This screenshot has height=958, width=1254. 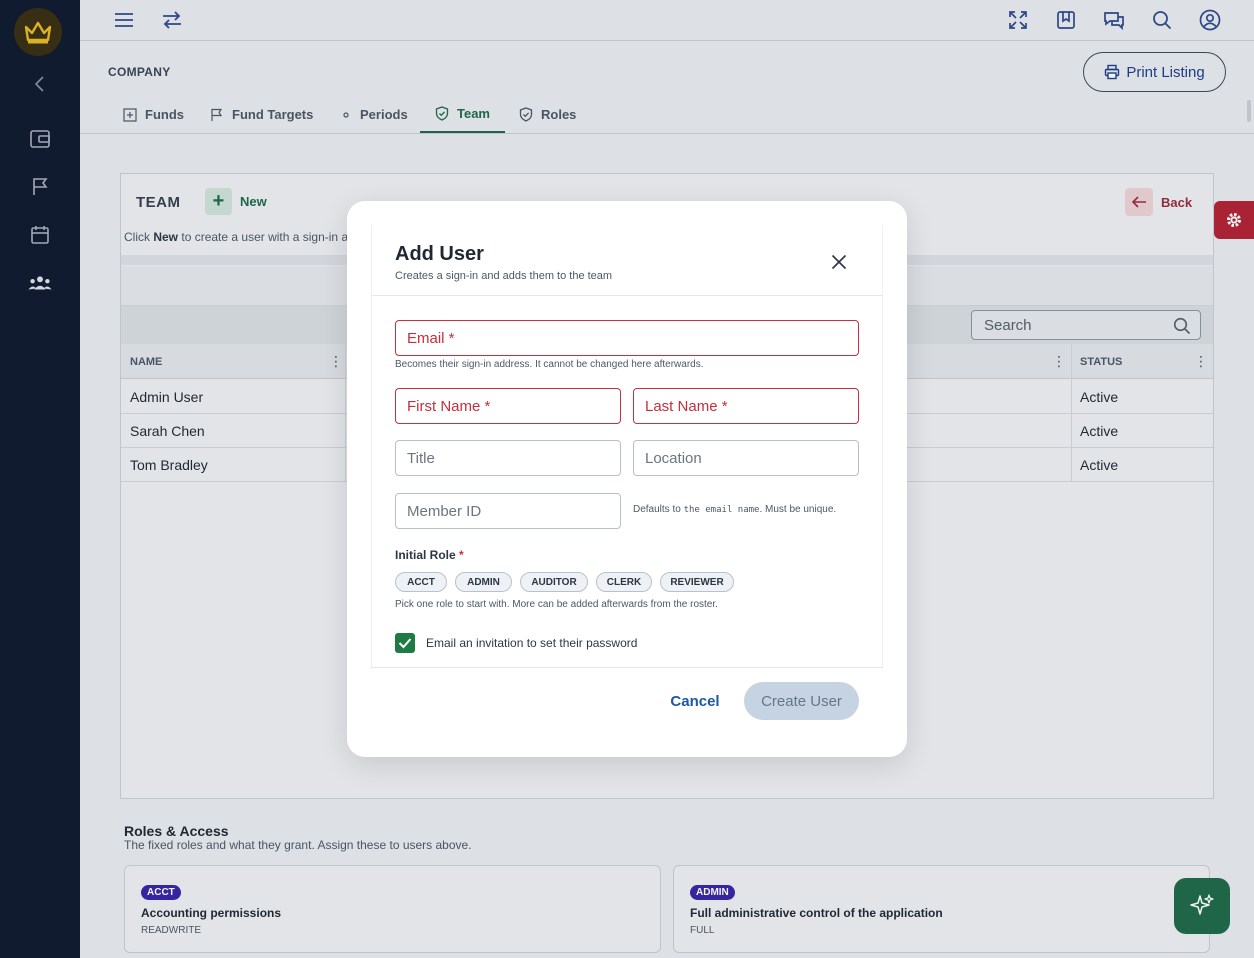 I want to click on close-dialog-button, so click(x=839, y=262).